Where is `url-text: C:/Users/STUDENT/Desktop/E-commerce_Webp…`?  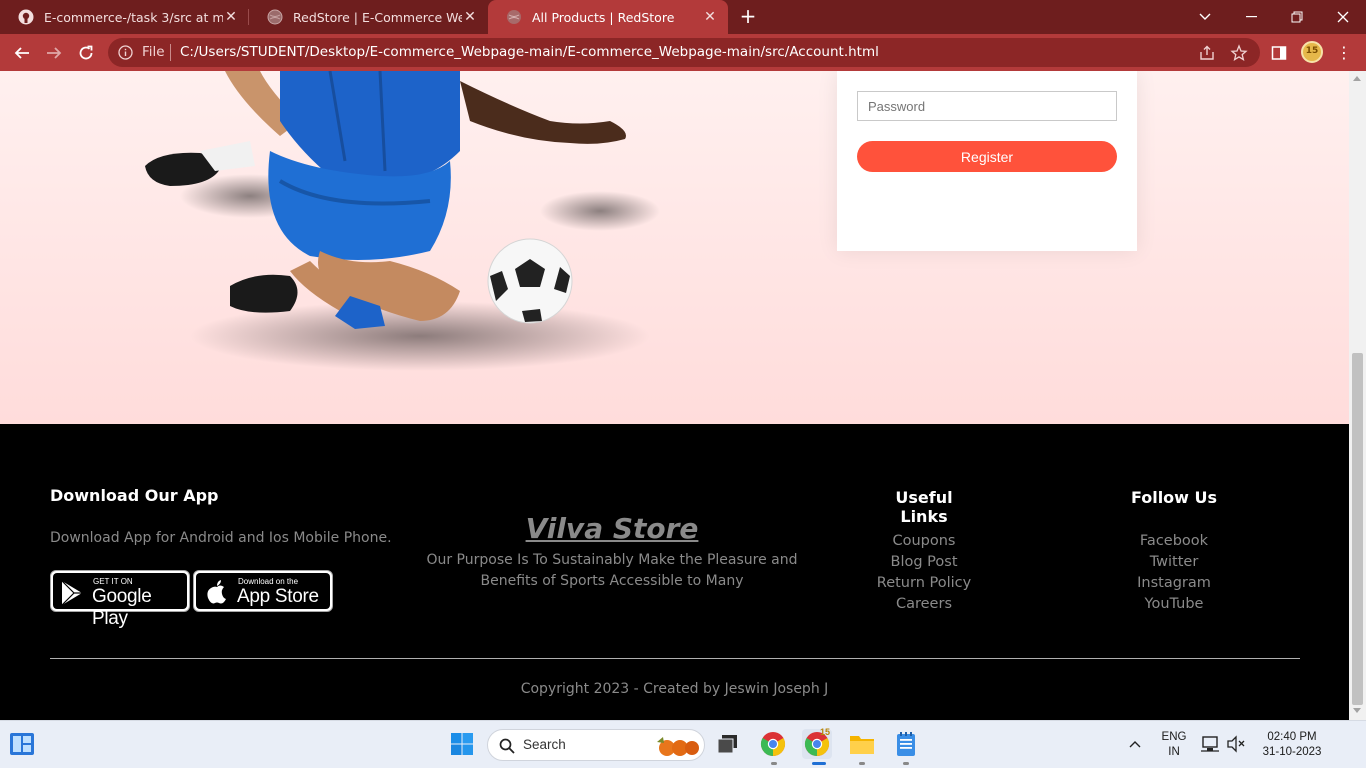
url-text: C:/Users/STUDENT/Desktop/E-commerce_Webp… is located at coordinates (529, 52).